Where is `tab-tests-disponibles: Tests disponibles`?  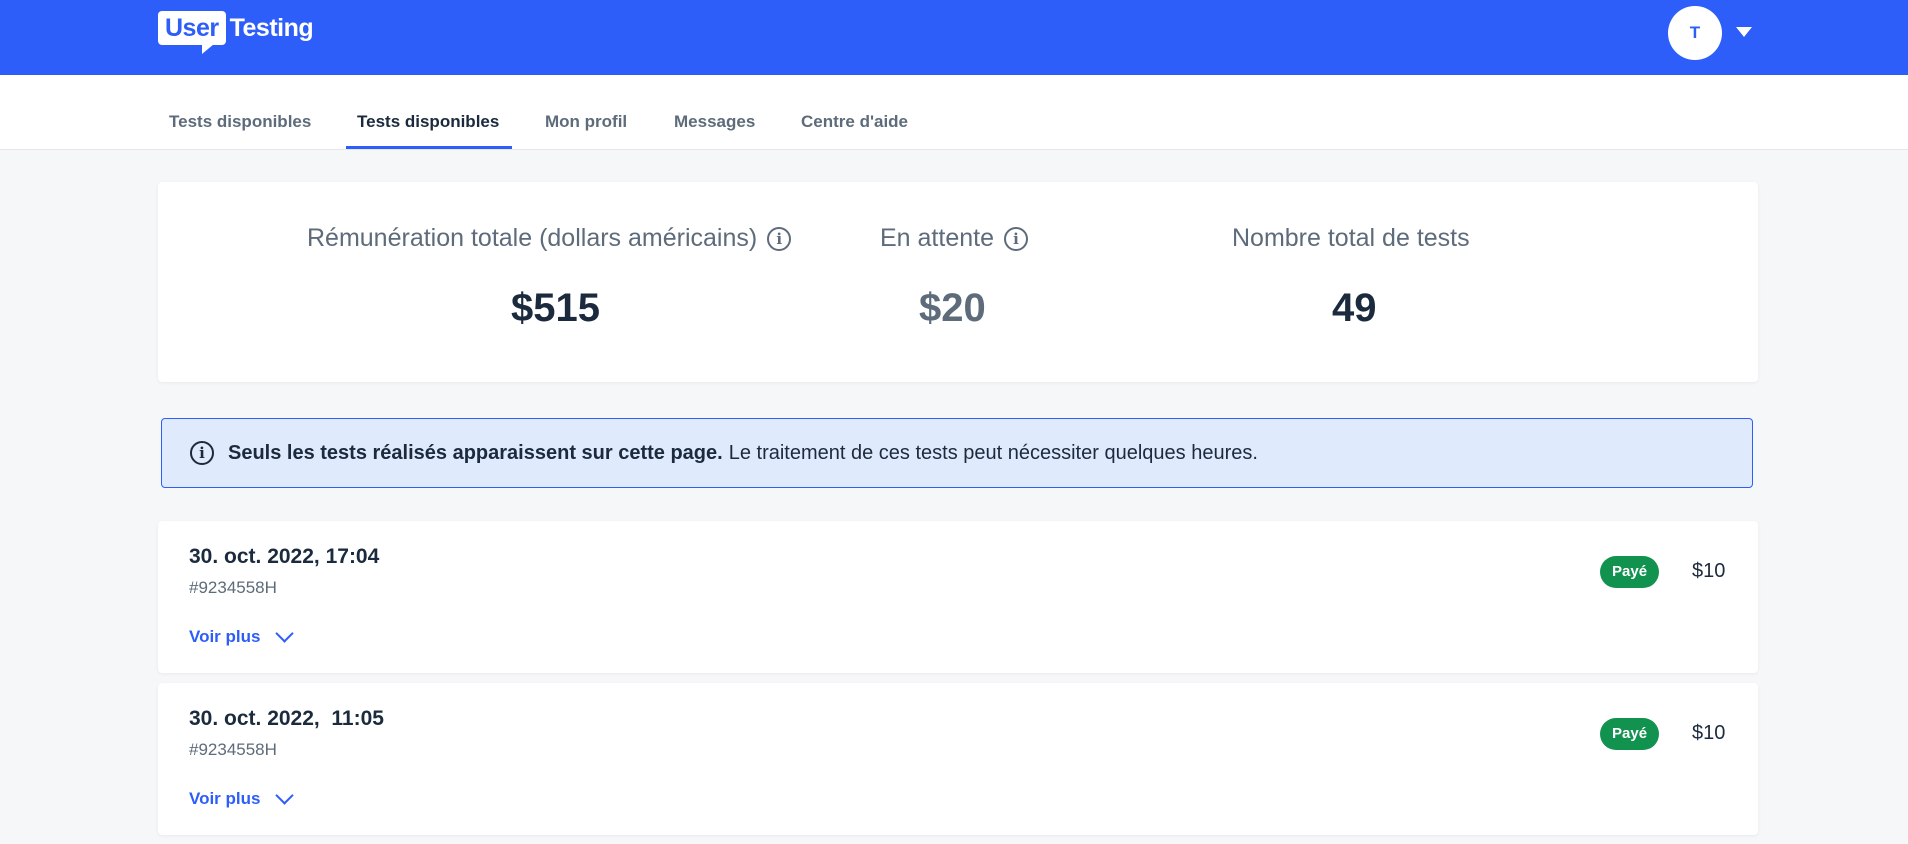
tab-tests-disponibles: Tests disponibles is located at coordinates (240, 112).